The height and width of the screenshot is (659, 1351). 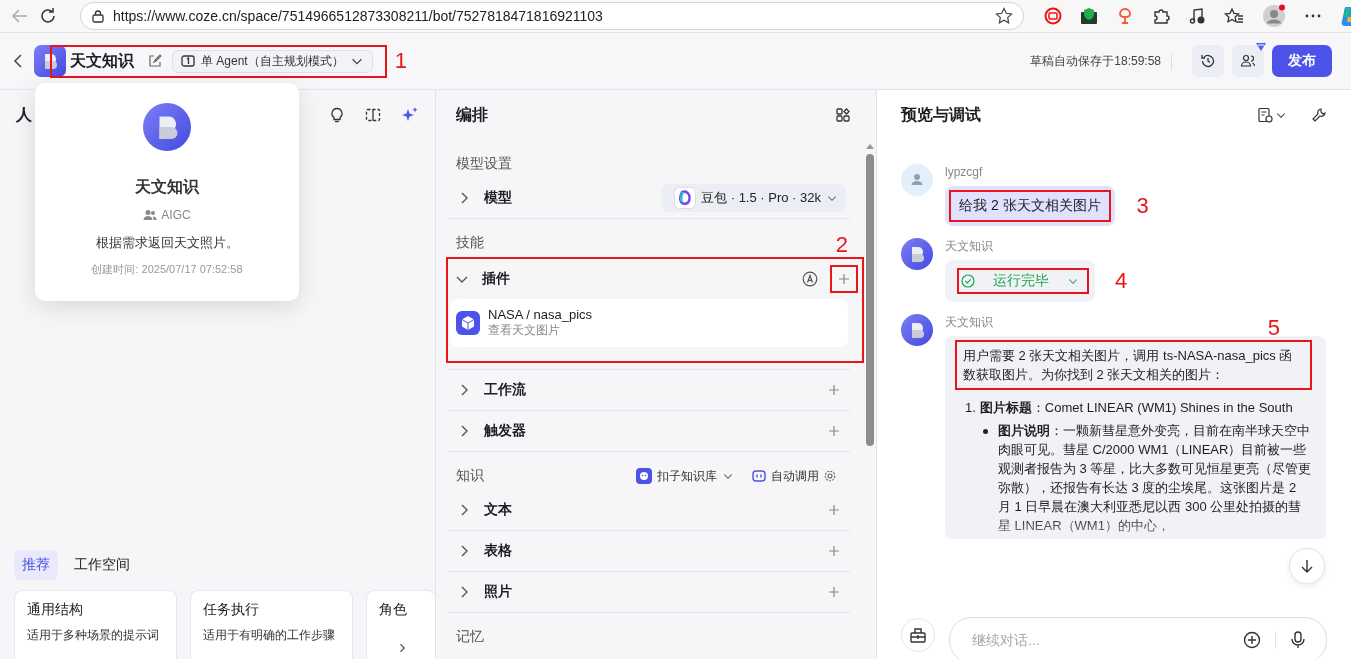 What do you see at coordinates (55, 610) in the screenshot?
I see `card-title: 通用结构` at bounding box center [55, 610].